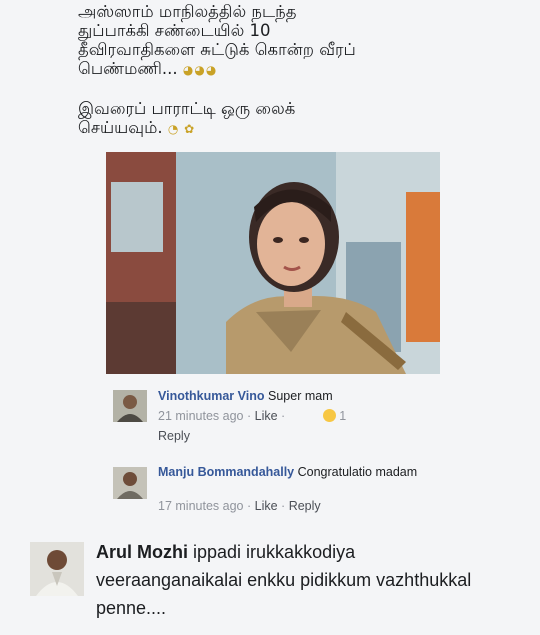 The image size is (540, 635). What do you see at coordinates (200, 70) in the screenshot?
I see `emoji-icons: ◕◕◕` at bounding box center [200, 70].